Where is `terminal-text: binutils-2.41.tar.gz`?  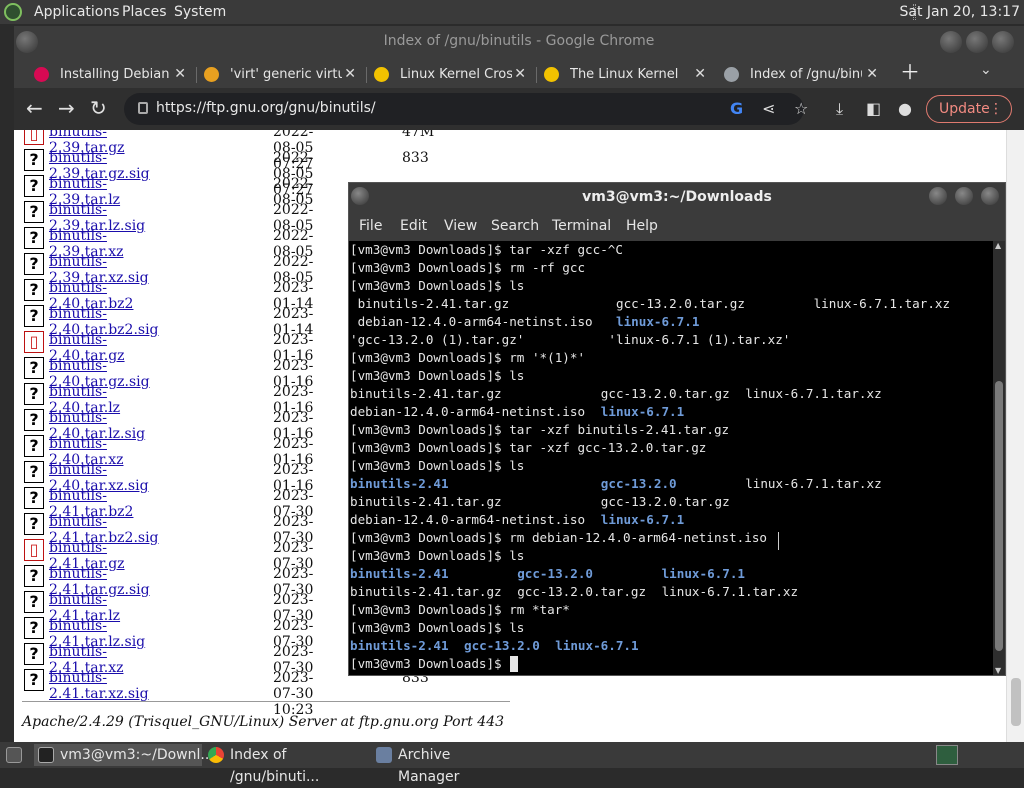
terminal-text: binutils-2.41.tar.gz is located at coordinates (430, 303).